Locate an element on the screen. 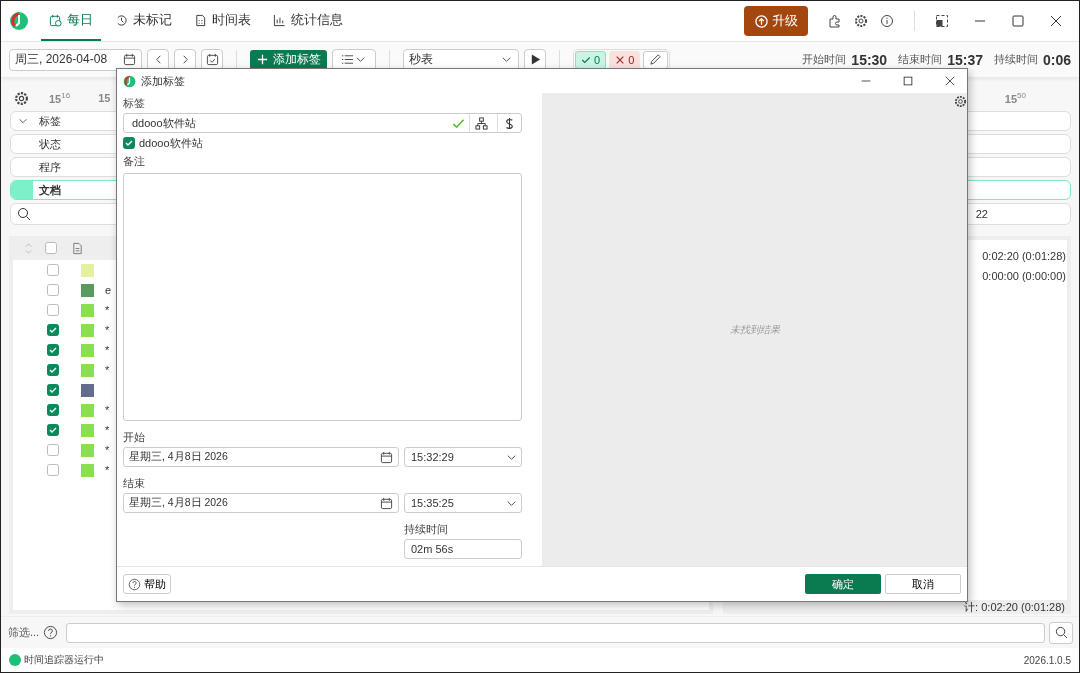  puzzle-icon is located at coordinates (835, 21).